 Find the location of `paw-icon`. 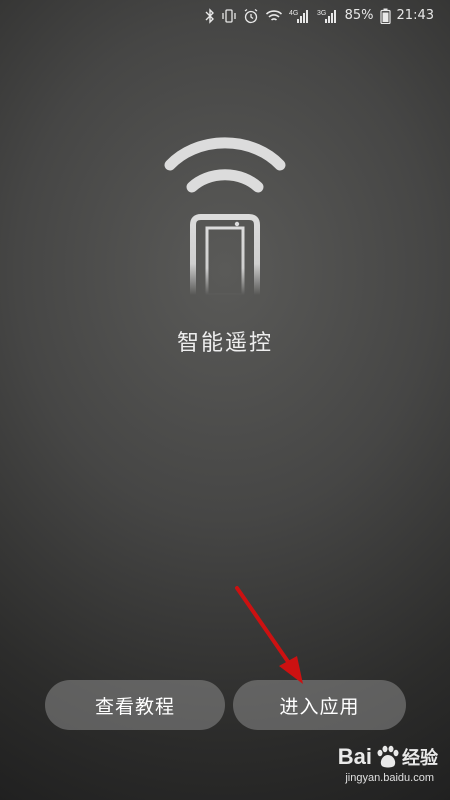

paw-icon is located at coordinates (388, 756).